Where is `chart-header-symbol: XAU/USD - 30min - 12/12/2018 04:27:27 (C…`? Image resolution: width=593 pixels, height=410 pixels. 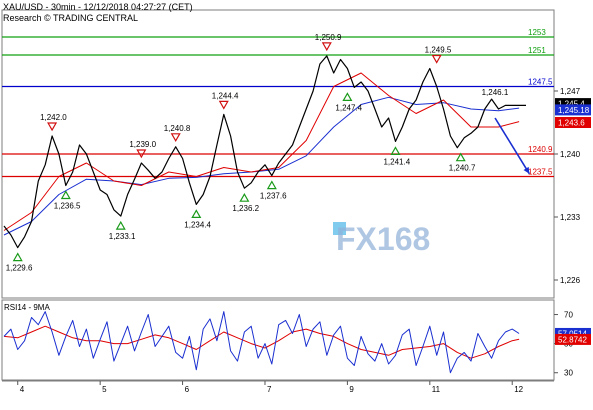 chart-header-symbol: XAU/USD - 30min - 12/12/2018 04:27:27 (C… is located at coordinates (98, 7).